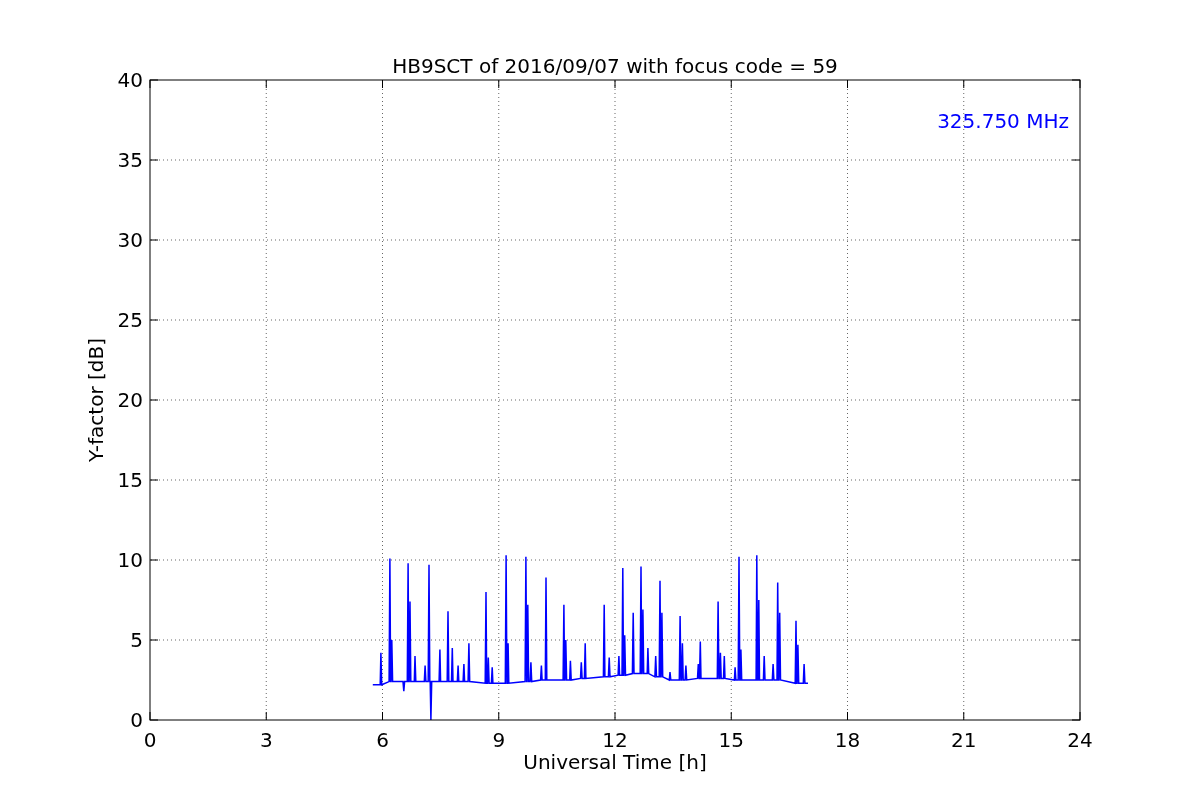 The image size is (1200, 800). I want to click on y-axis-label: Y-factor [dB], so click(96, 400).